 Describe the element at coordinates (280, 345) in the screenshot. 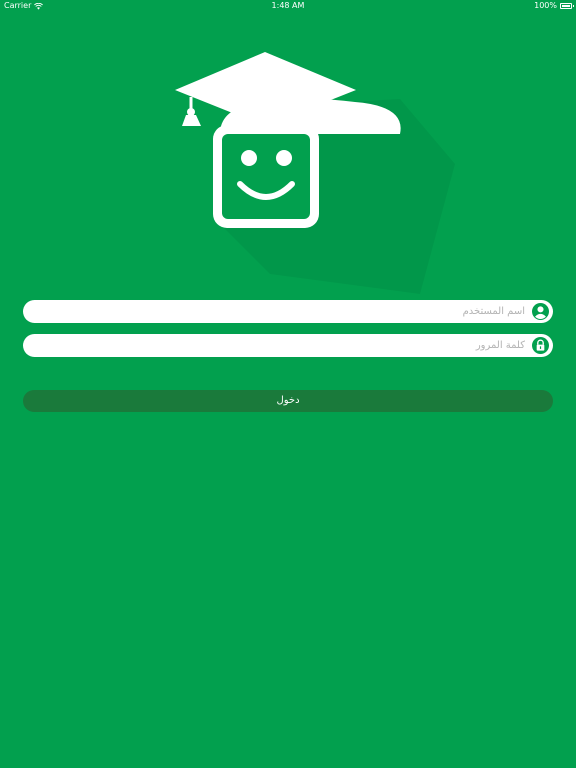

I see `password-input` at that location.